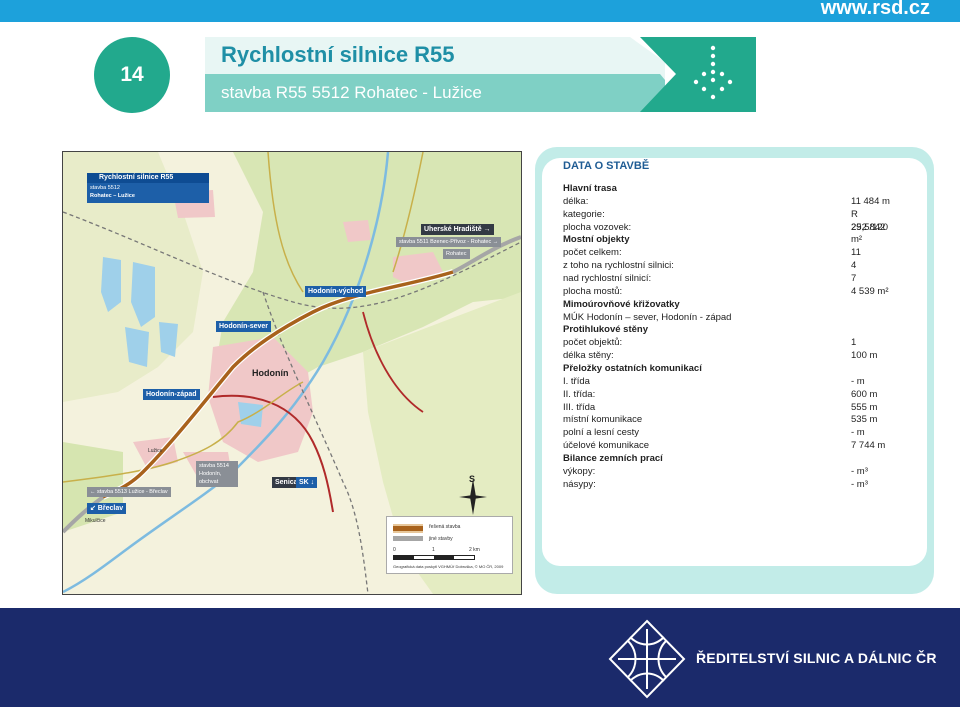 The height and width of the screenshot is (707, 960). Describe the element at coordinates (579, 471) in the screenshot. I see `row-label: výkopy:` at that location.